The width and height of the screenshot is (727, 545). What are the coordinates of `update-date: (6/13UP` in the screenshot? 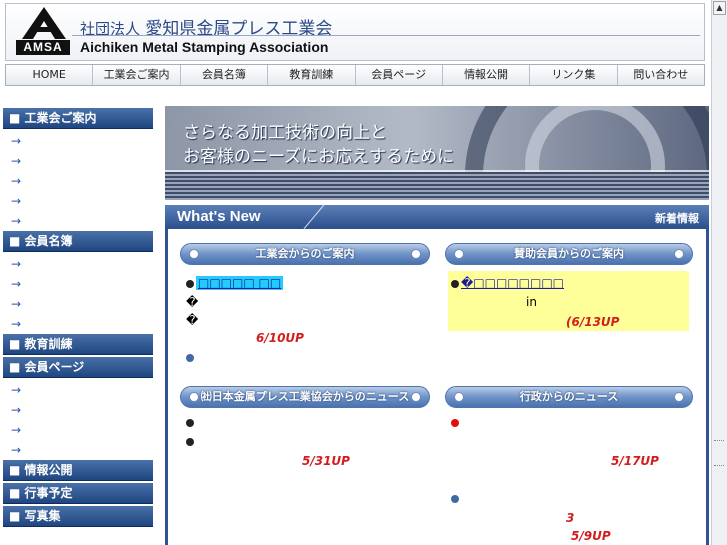 It's located at (593, 322).